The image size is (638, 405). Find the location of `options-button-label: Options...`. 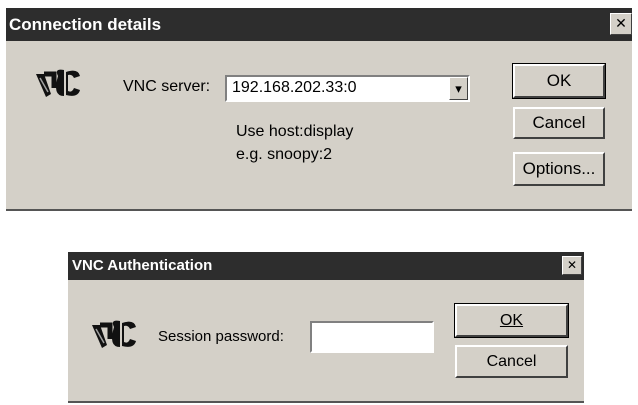

options-button-label: Options... is located at coordinates (559, 168).